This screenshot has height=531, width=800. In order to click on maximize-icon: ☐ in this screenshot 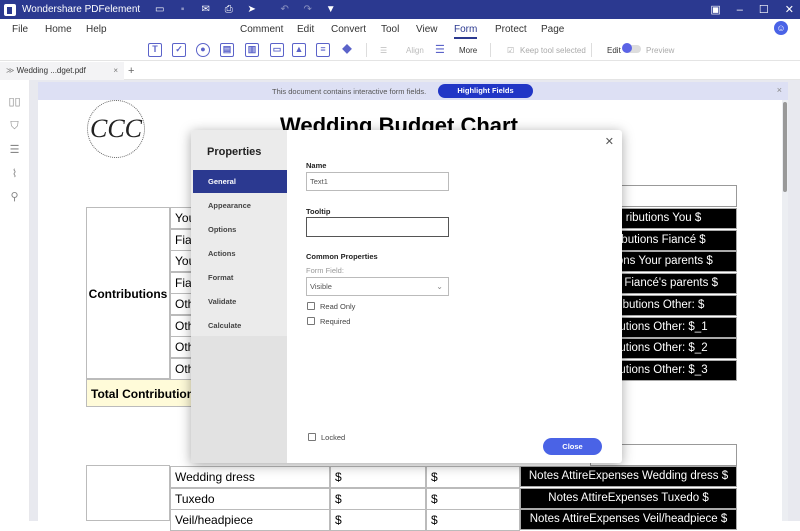, I will do `click(764, 9)`.